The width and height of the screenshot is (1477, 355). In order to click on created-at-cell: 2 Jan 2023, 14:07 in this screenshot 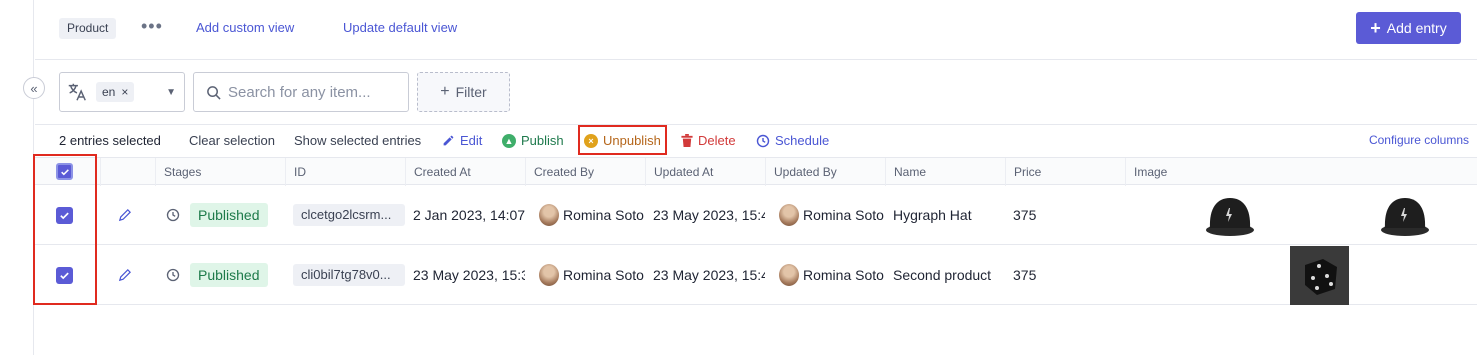, I will do `click(469, 215)`.